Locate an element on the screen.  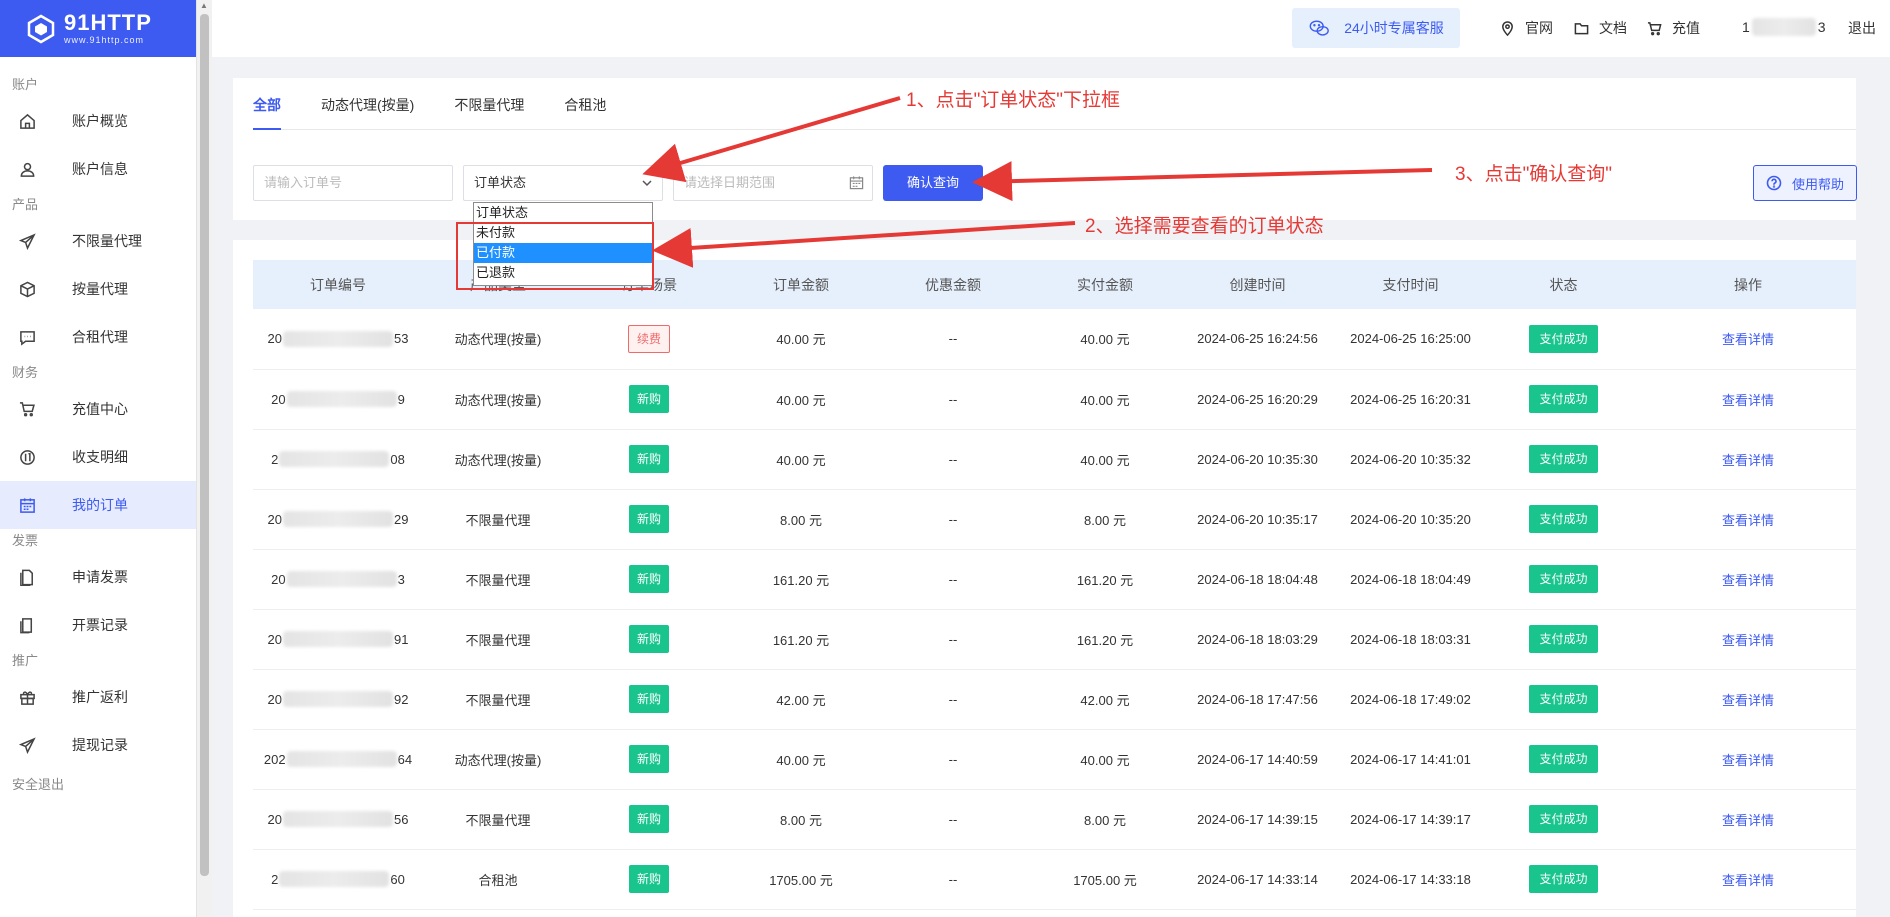
sidebar-group-label: 发票 is located at coordinates (25, 540).